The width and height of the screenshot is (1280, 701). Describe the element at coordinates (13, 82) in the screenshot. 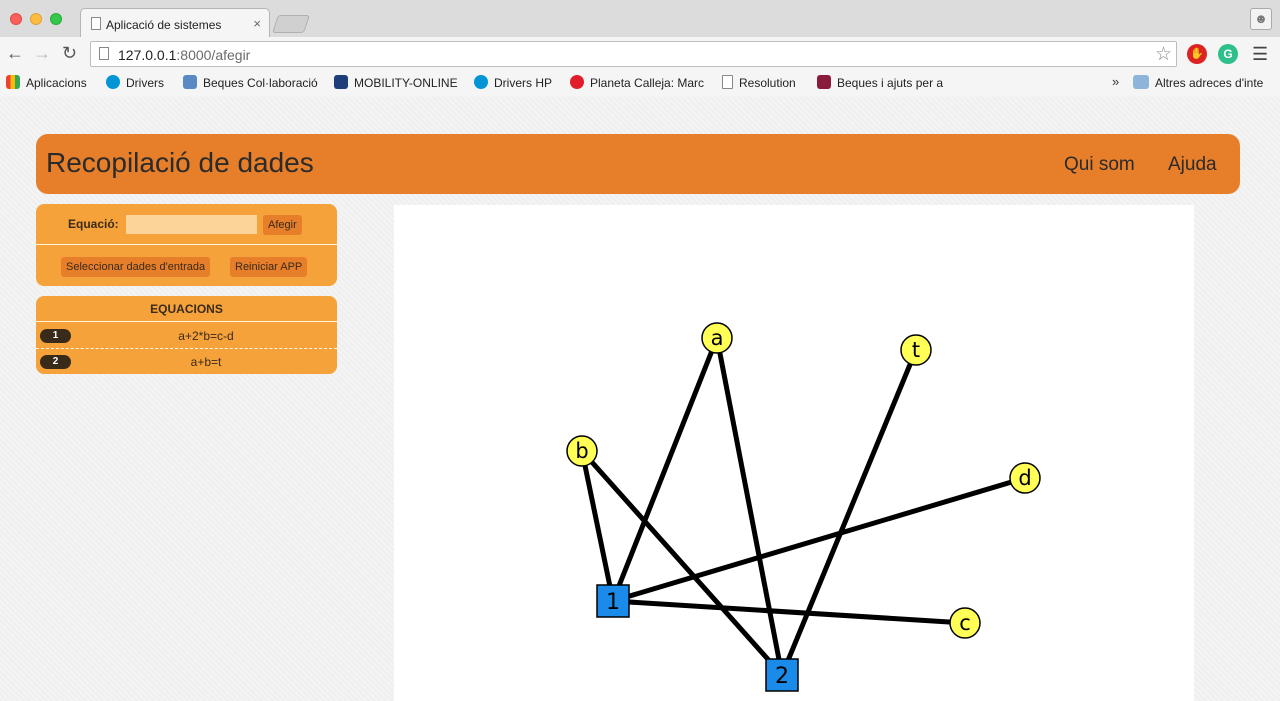

I see `apps-grid-icon` at that location.